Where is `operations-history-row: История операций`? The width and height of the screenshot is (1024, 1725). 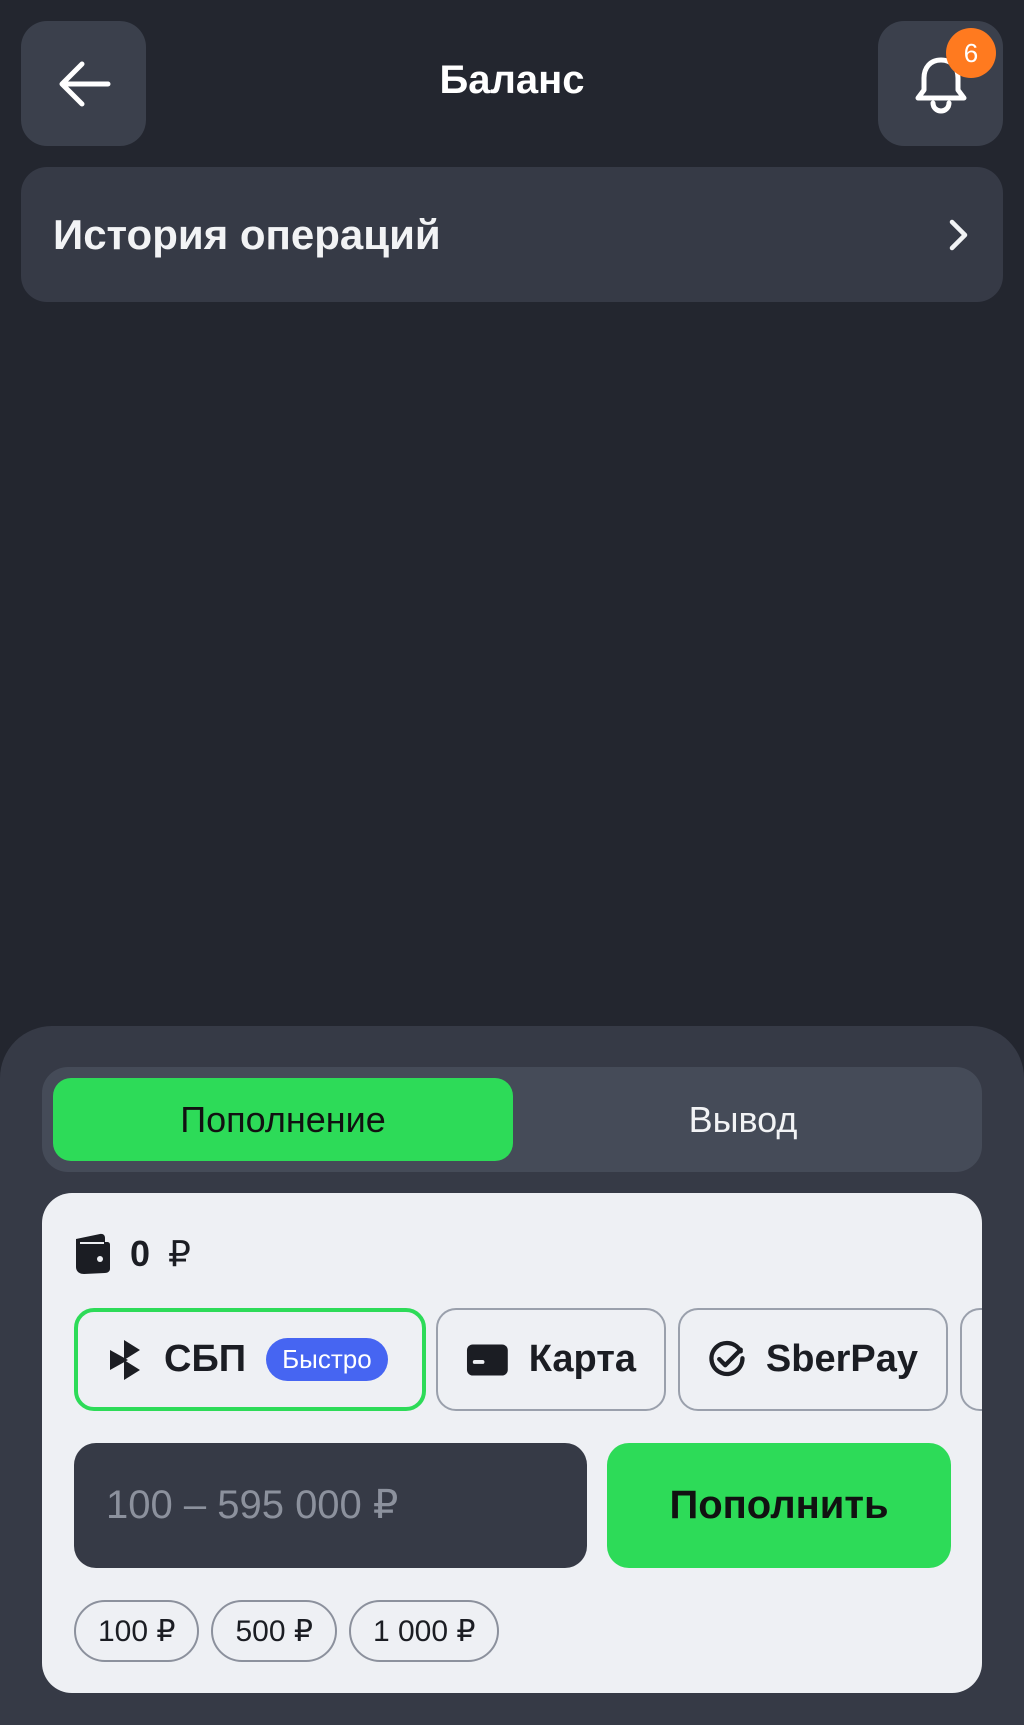
operations-history-row: История операций is located at coordinates (512, 234).